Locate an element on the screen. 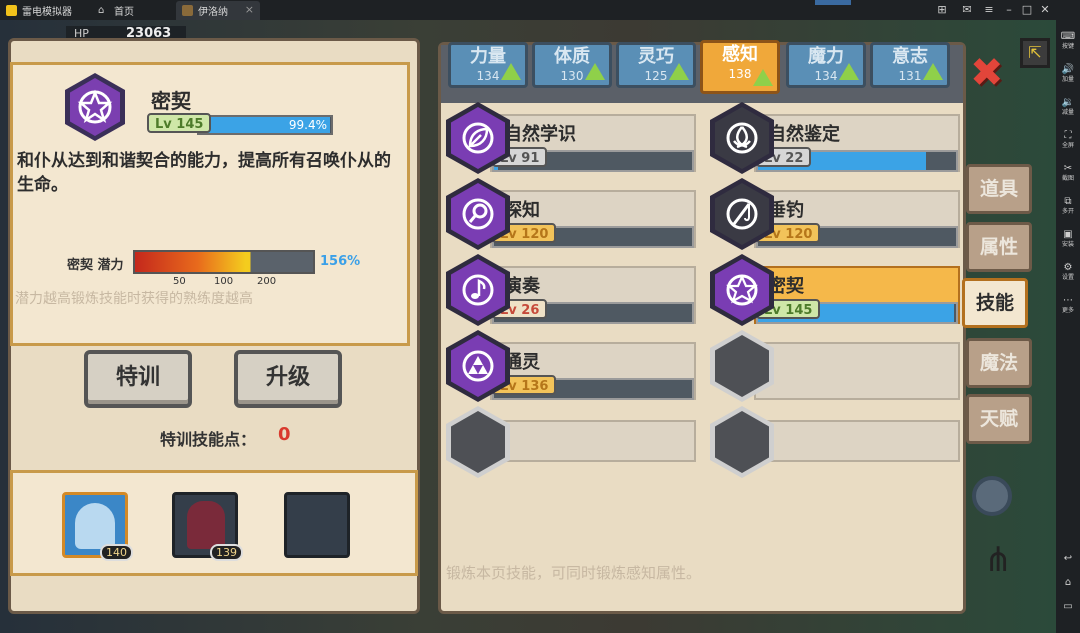 This screenshot has height=633, width=1080. skill-item: 演奏 Lv 26 is located at coordinates (572, 290).